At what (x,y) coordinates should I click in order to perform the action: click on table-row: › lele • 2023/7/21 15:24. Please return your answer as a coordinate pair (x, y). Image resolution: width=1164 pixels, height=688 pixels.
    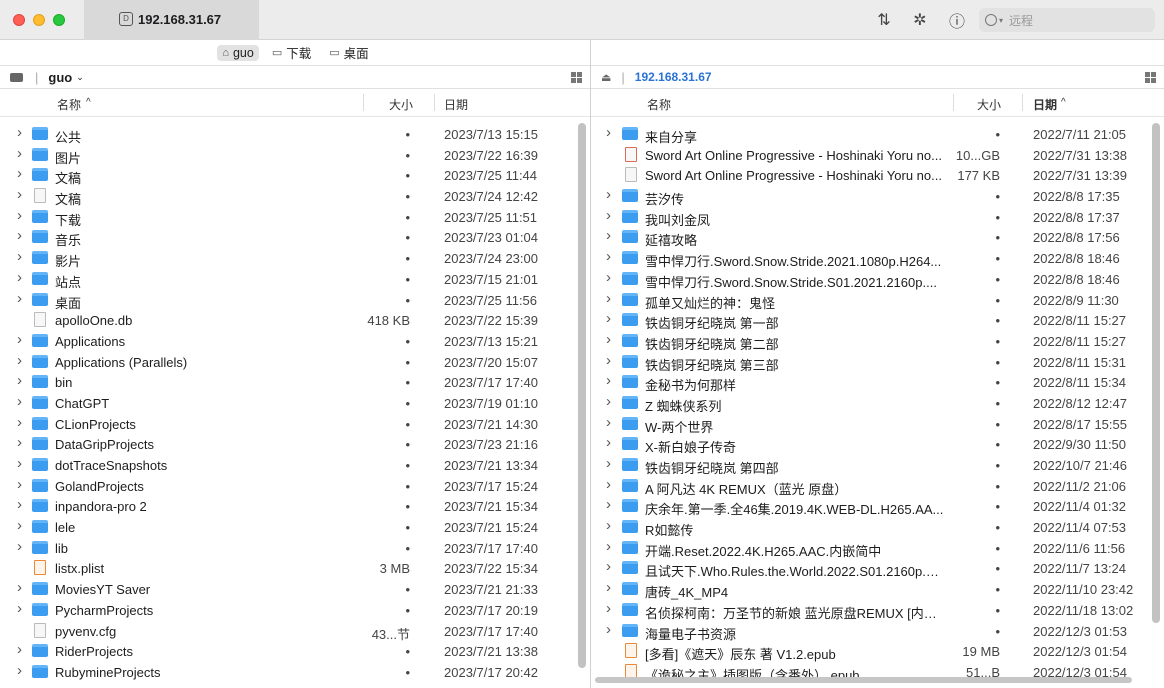
    Looking at the image, I should click on (295, 527).